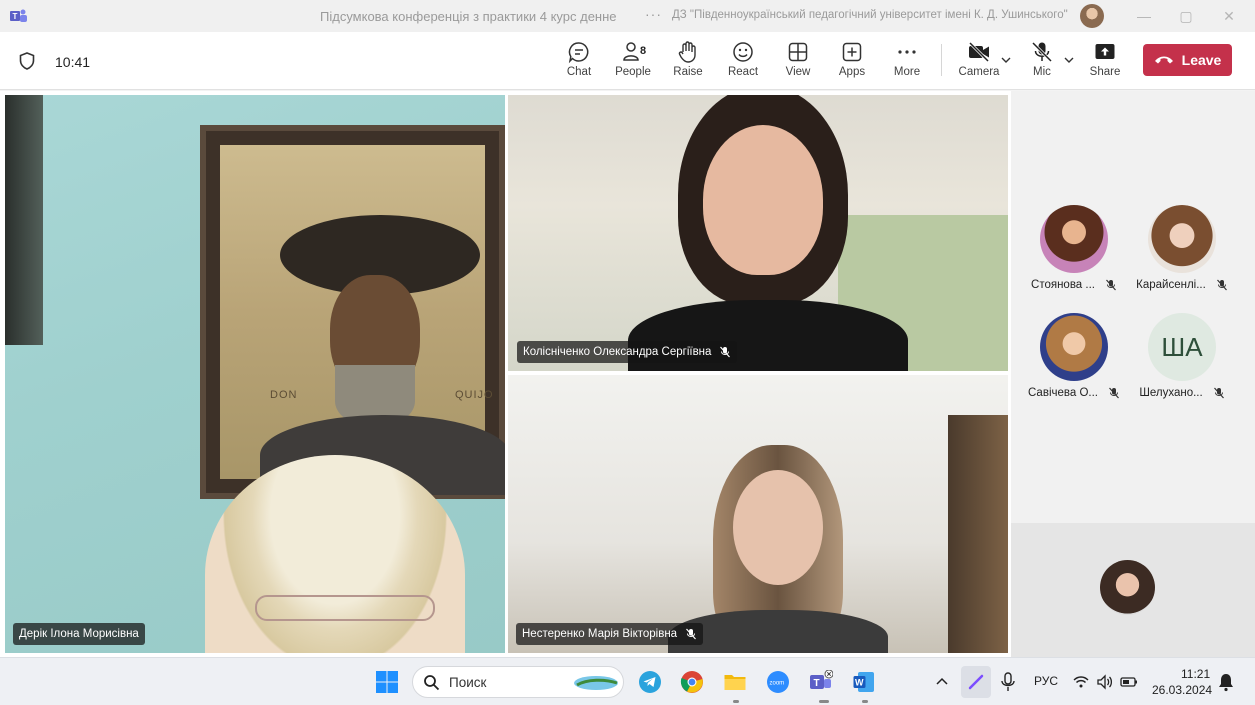 This screenshot has height=705, width=1255. I want to click on self-view, so click(1133, 590).